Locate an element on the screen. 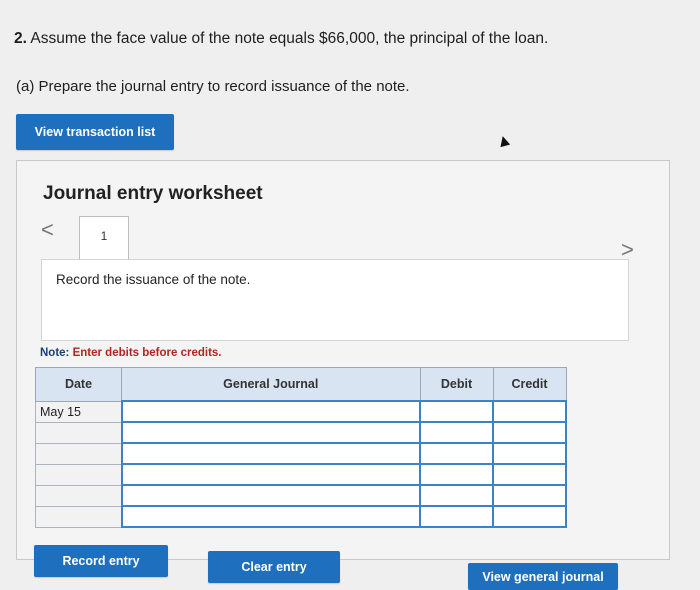 Image resolution: width=700 pixels, height=590 pixels. question-number: 2. is located at coordinates (20, 38).